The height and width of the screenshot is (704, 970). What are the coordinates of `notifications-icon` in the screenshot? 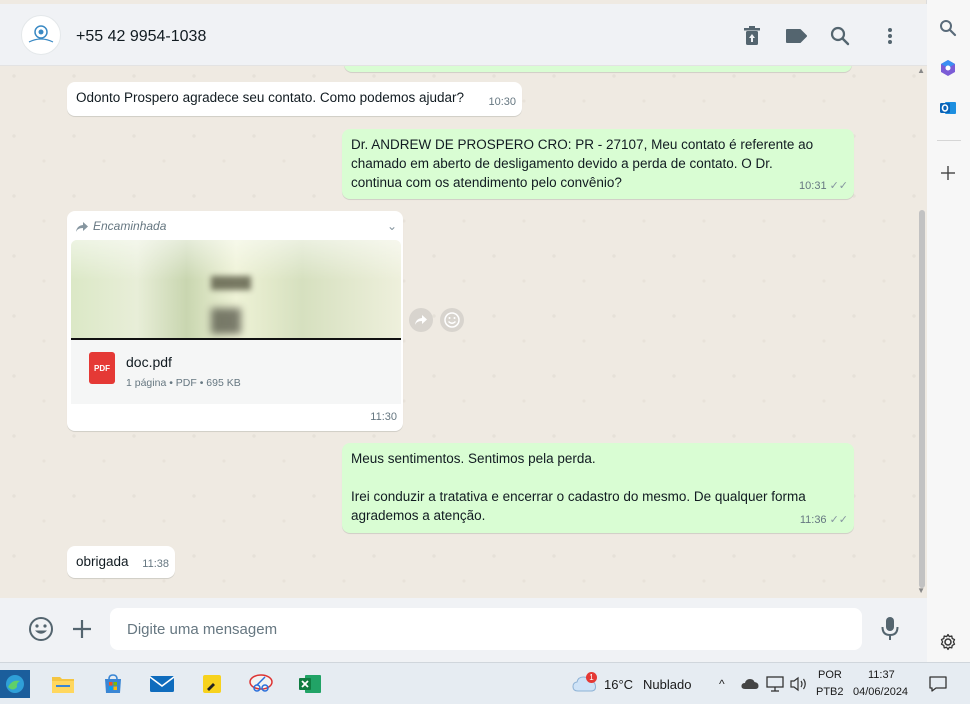 It's located at (938, 686).